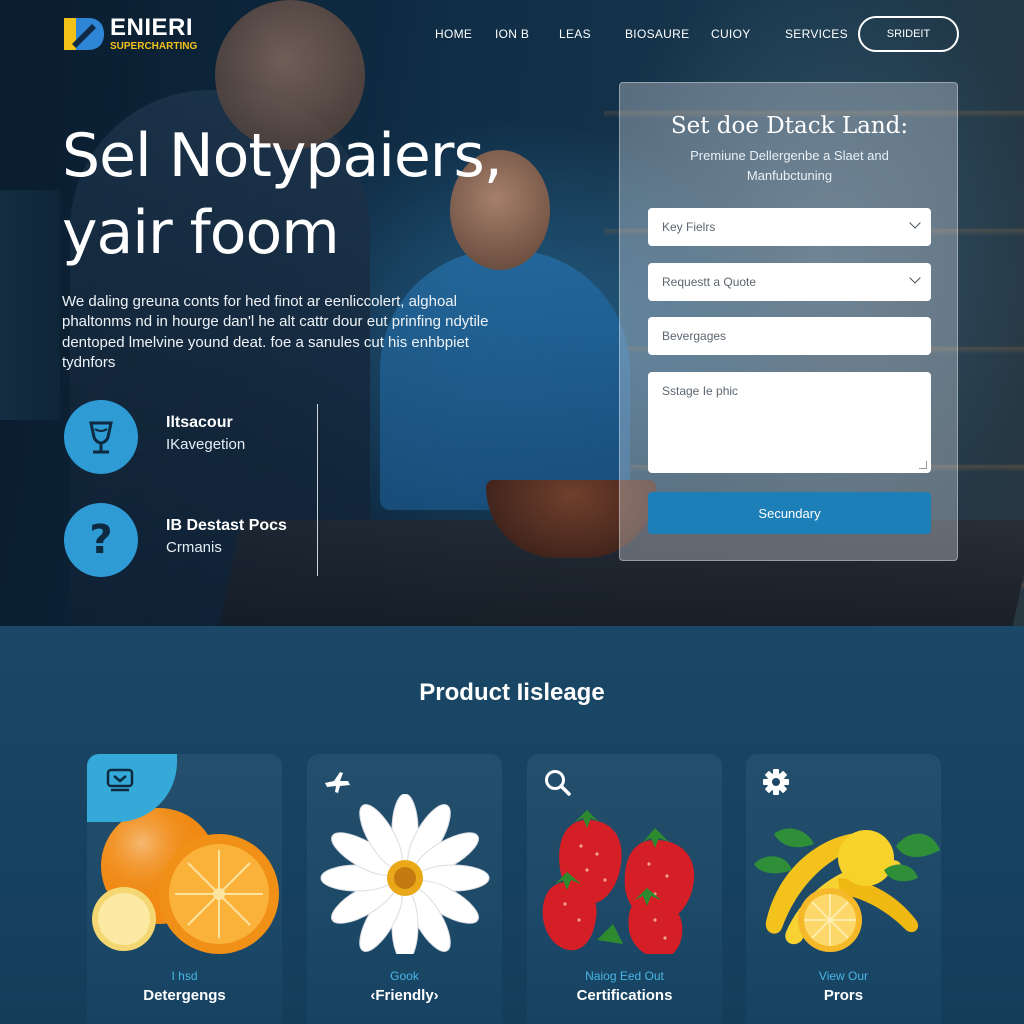 This screenshot has height=1024, width=1024. I want to click on search-icon, so click(557, 782).